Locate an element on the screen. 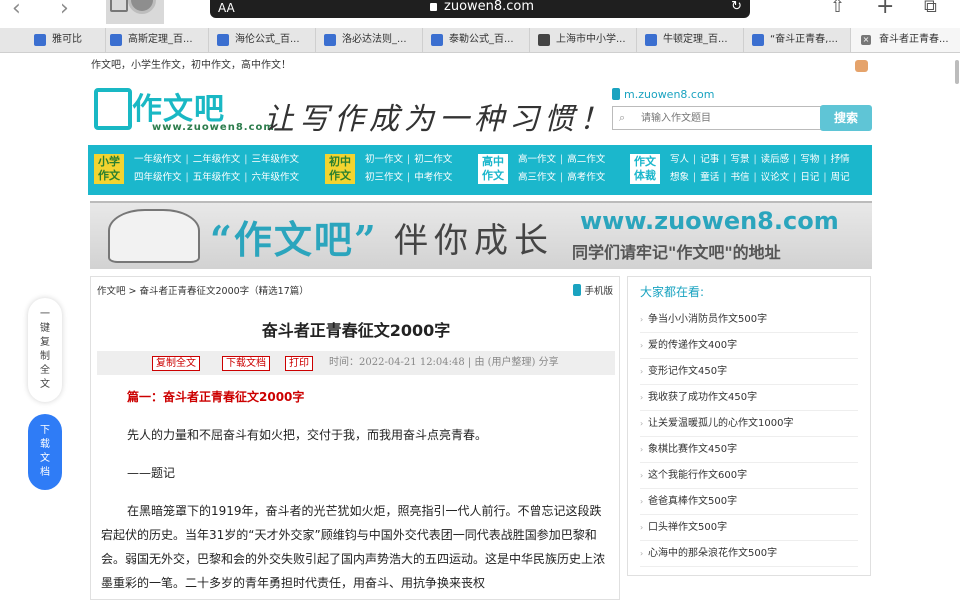 This screenshot has width=960, height=600. nav-tag: 初中作文 is located at coordinates (340, 169).